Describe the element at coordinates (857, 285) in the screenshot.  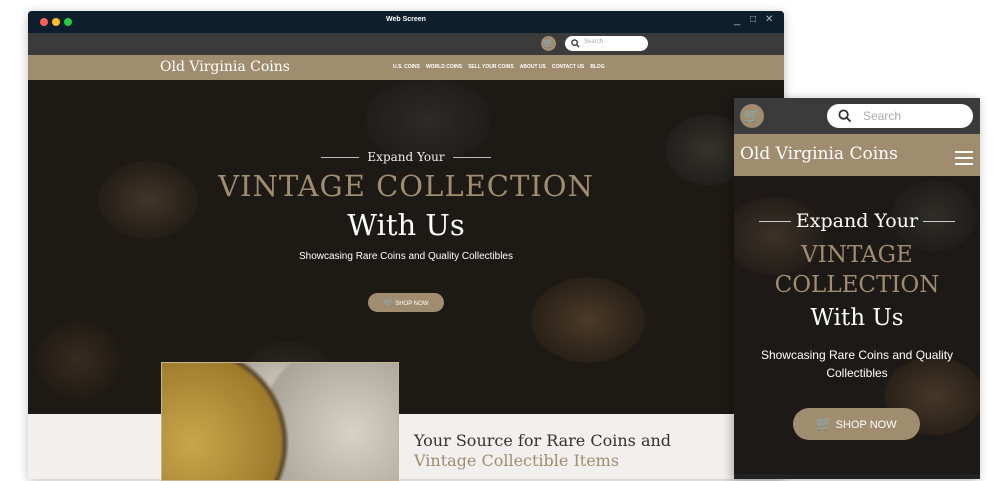
I see `hero-headline-line2: COLLECTION` at that location.